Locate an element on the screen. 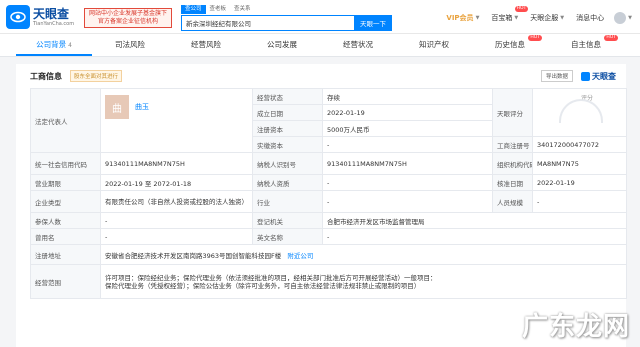 This screenshot has width=640, height=347. tab-label: 知识产权 is located at coordinates (434, 44).